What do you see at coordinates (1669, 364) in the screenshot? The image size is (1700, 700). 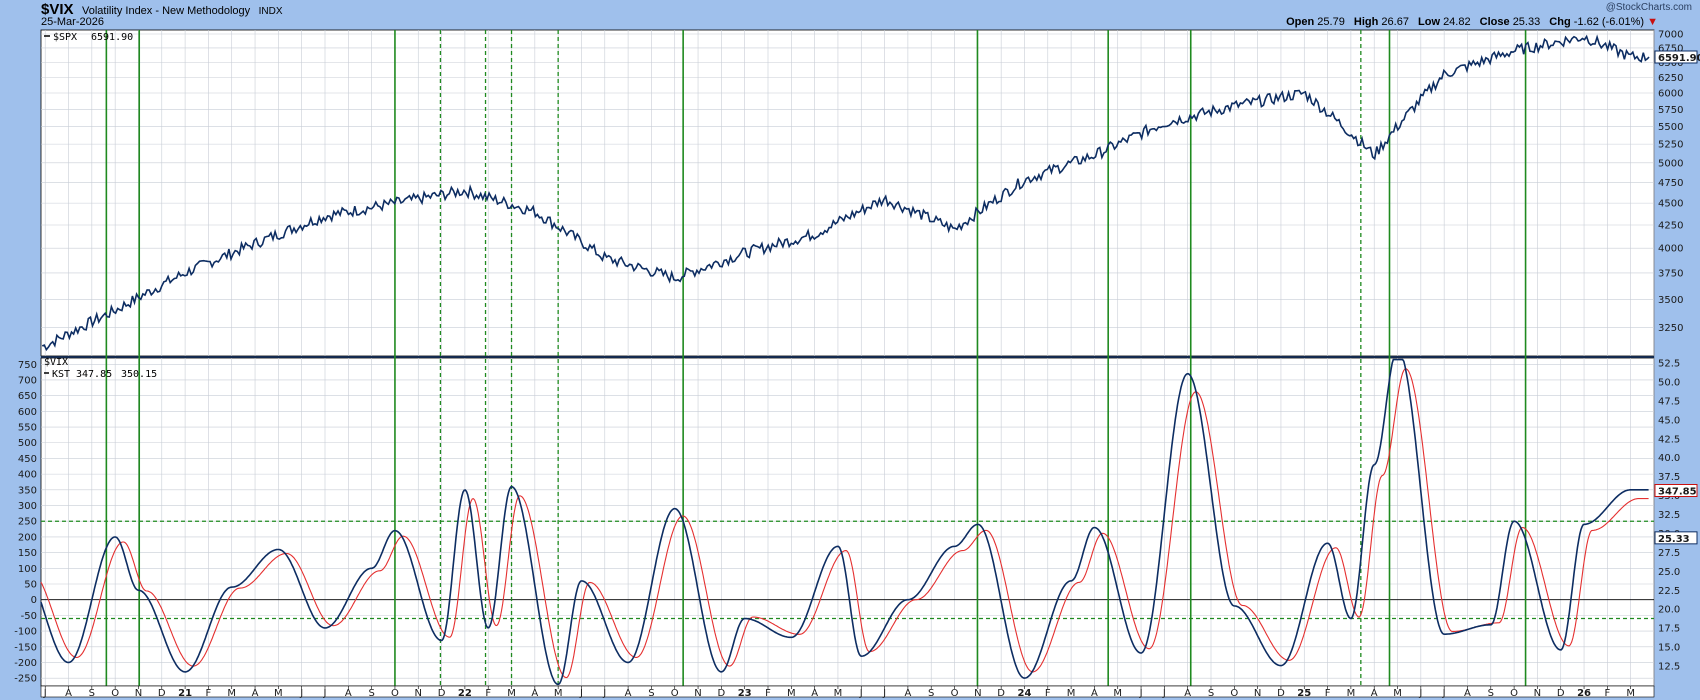 I see `vix-tick-label: 52.5` at bounding box center [1669, 364].